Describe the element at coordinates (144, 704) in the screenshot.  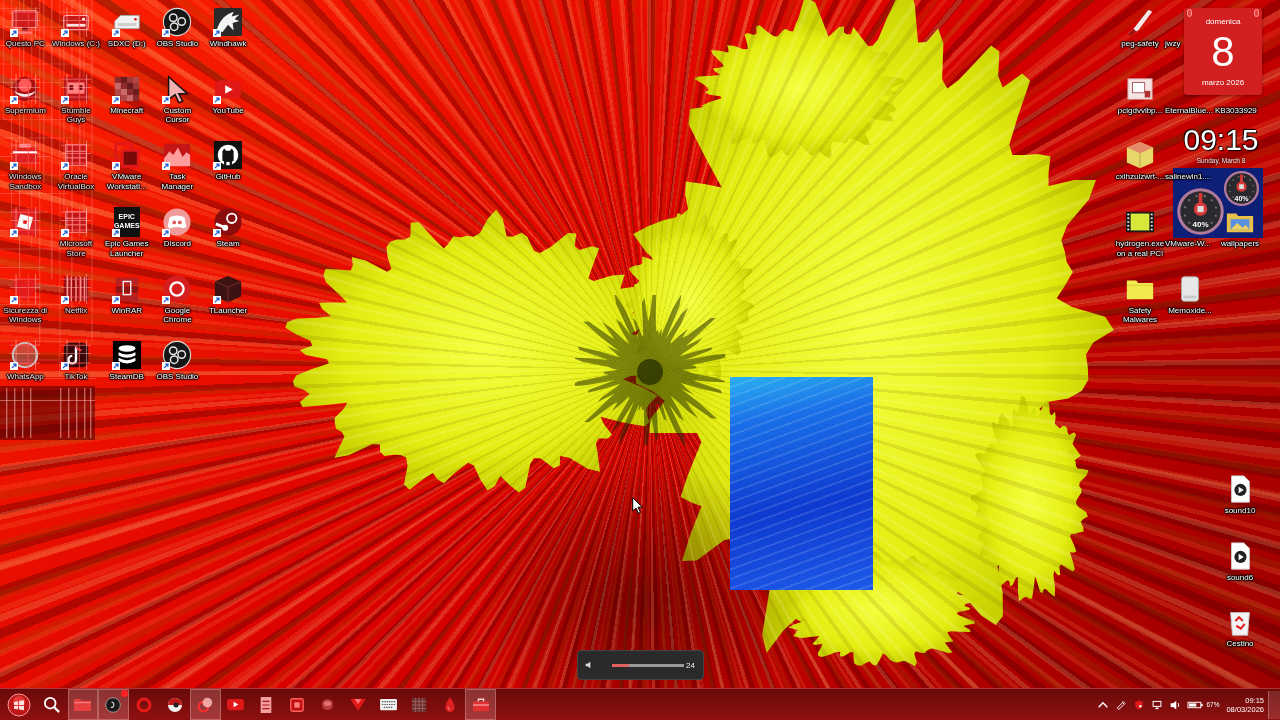
I see `ring-icon` at that location.